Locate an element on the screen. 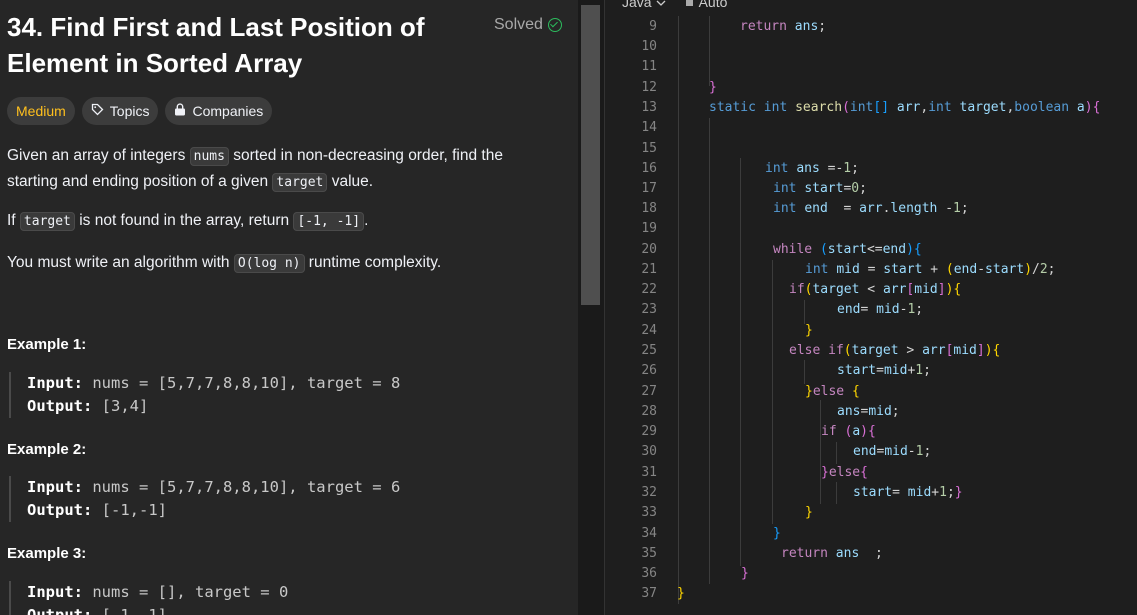 This screenshot has height=615, width=1137. tok: if is located at coordinates (829, 431).